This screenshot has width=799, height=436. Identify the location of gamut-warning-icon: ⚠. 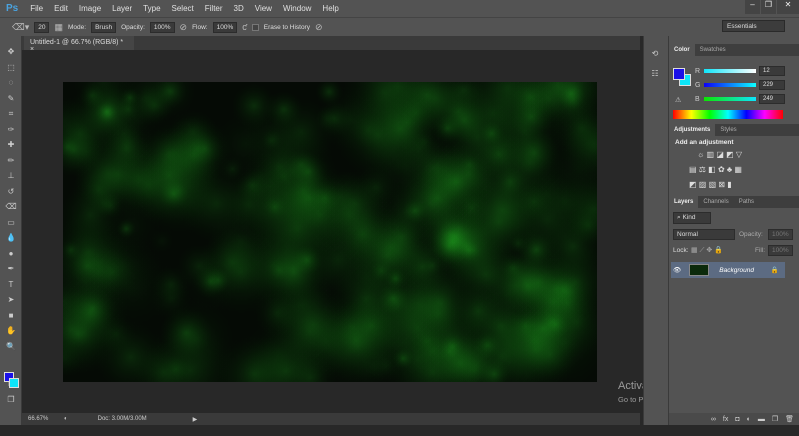
(678, 100).